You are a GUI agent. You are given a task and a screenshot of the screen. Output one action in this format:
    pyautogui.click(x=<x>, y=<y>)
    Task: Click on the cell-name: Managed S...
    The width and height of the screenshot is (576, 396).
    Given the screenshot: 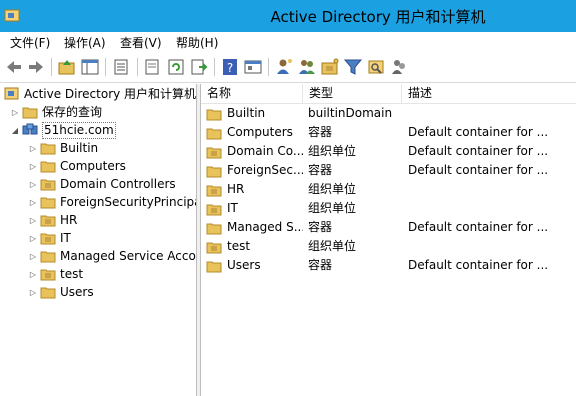 What is the action you would take?
    pyautogui.click(x=254, y=227)
    